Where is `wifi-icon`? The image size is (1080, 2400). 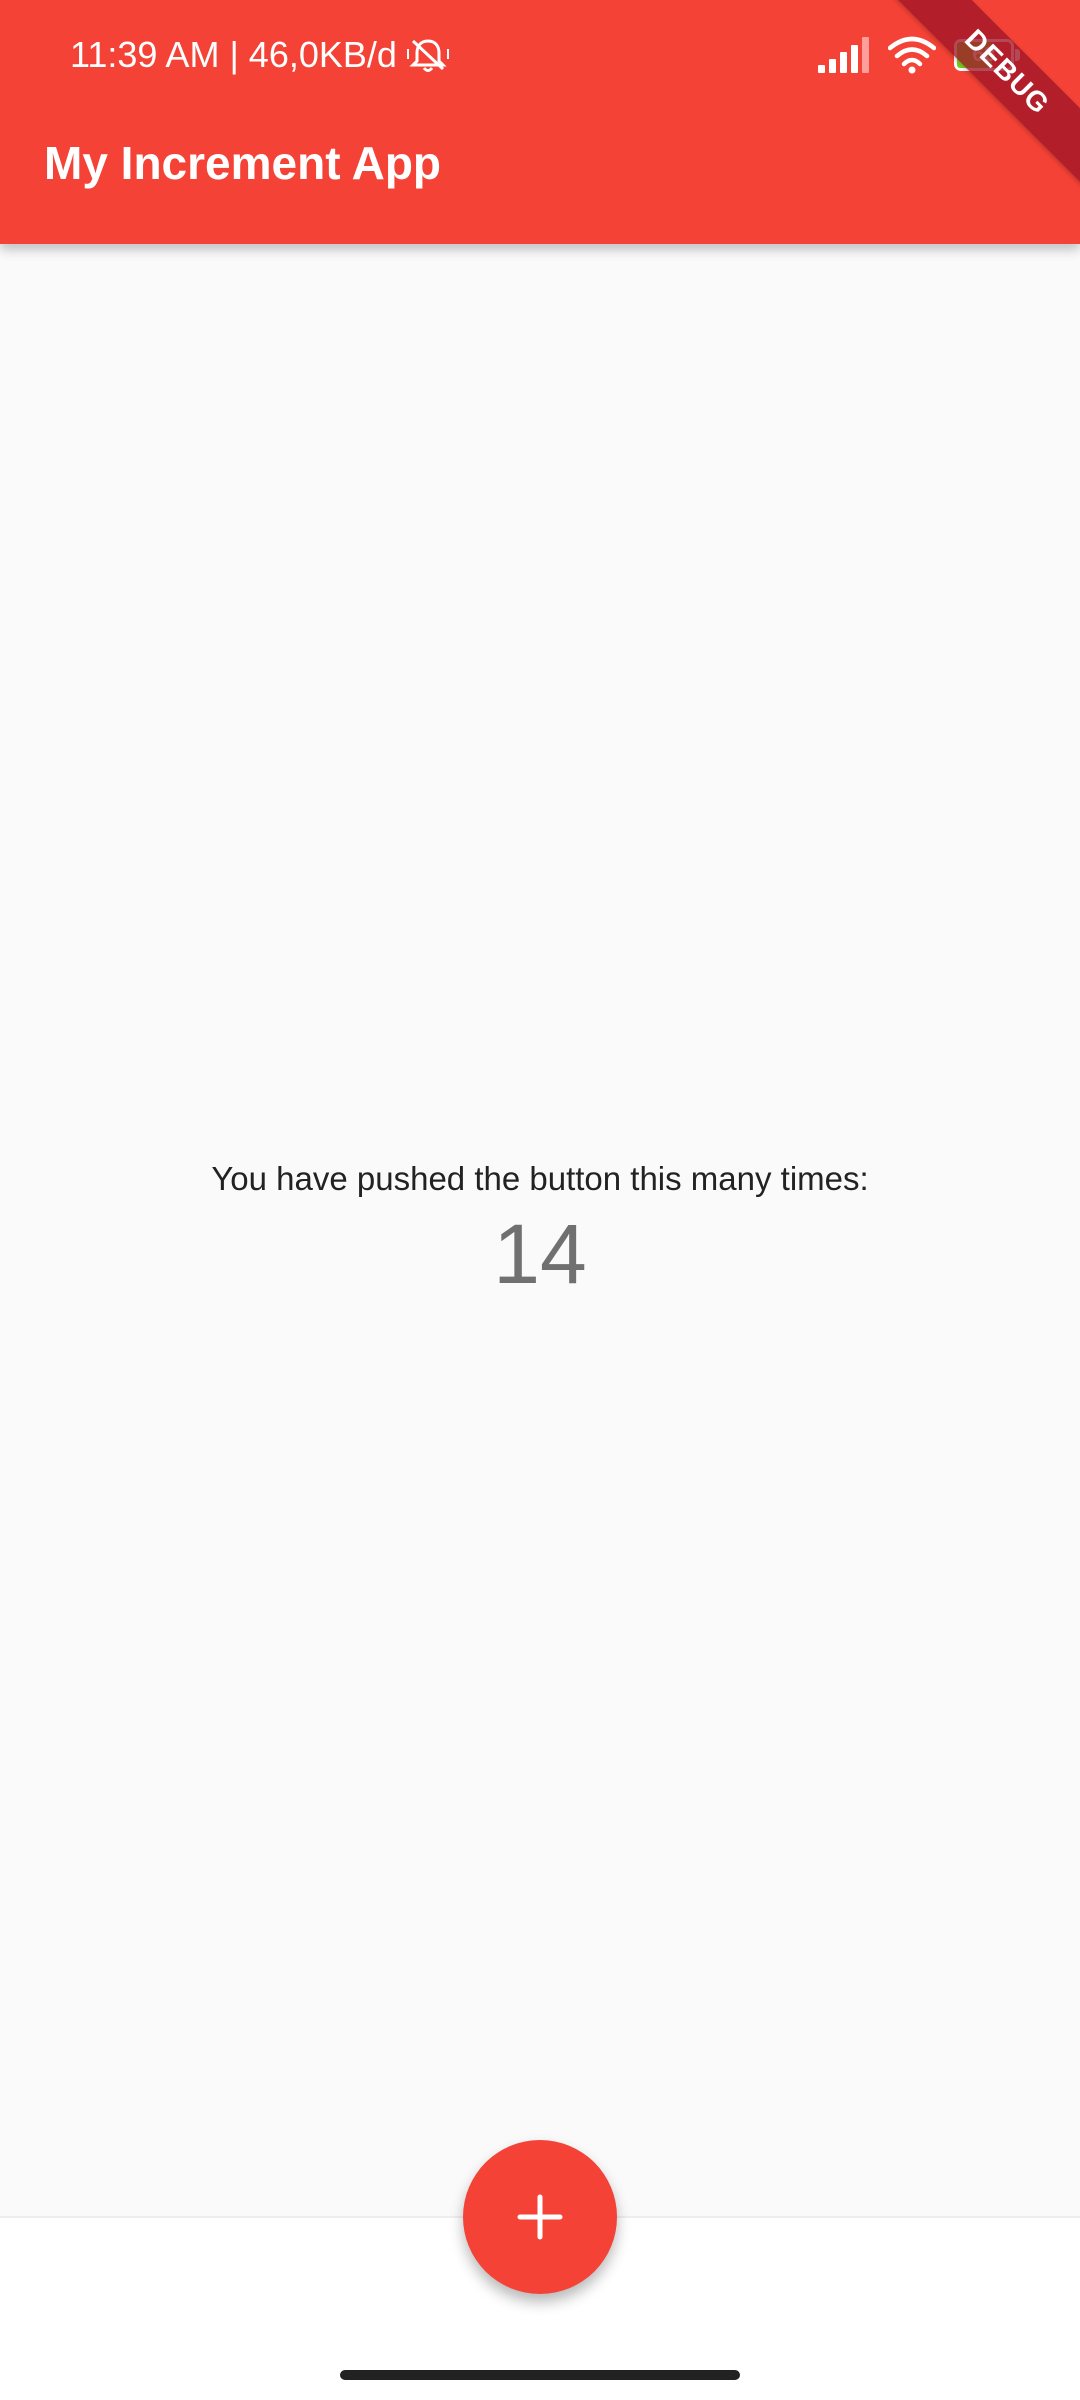
wifi-icon is located at coordinates (912, 55).